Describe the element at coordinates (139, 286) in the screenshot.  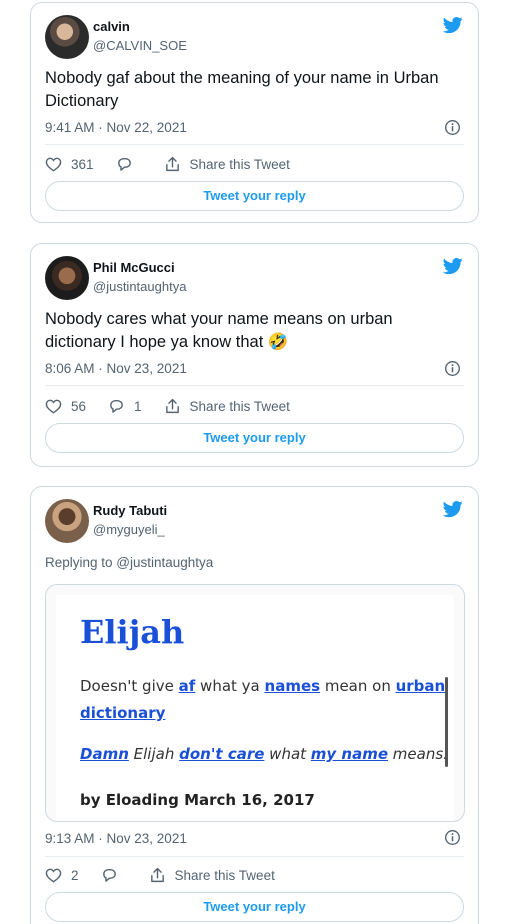
I see `user-handle: @justintaughtya` at that location.